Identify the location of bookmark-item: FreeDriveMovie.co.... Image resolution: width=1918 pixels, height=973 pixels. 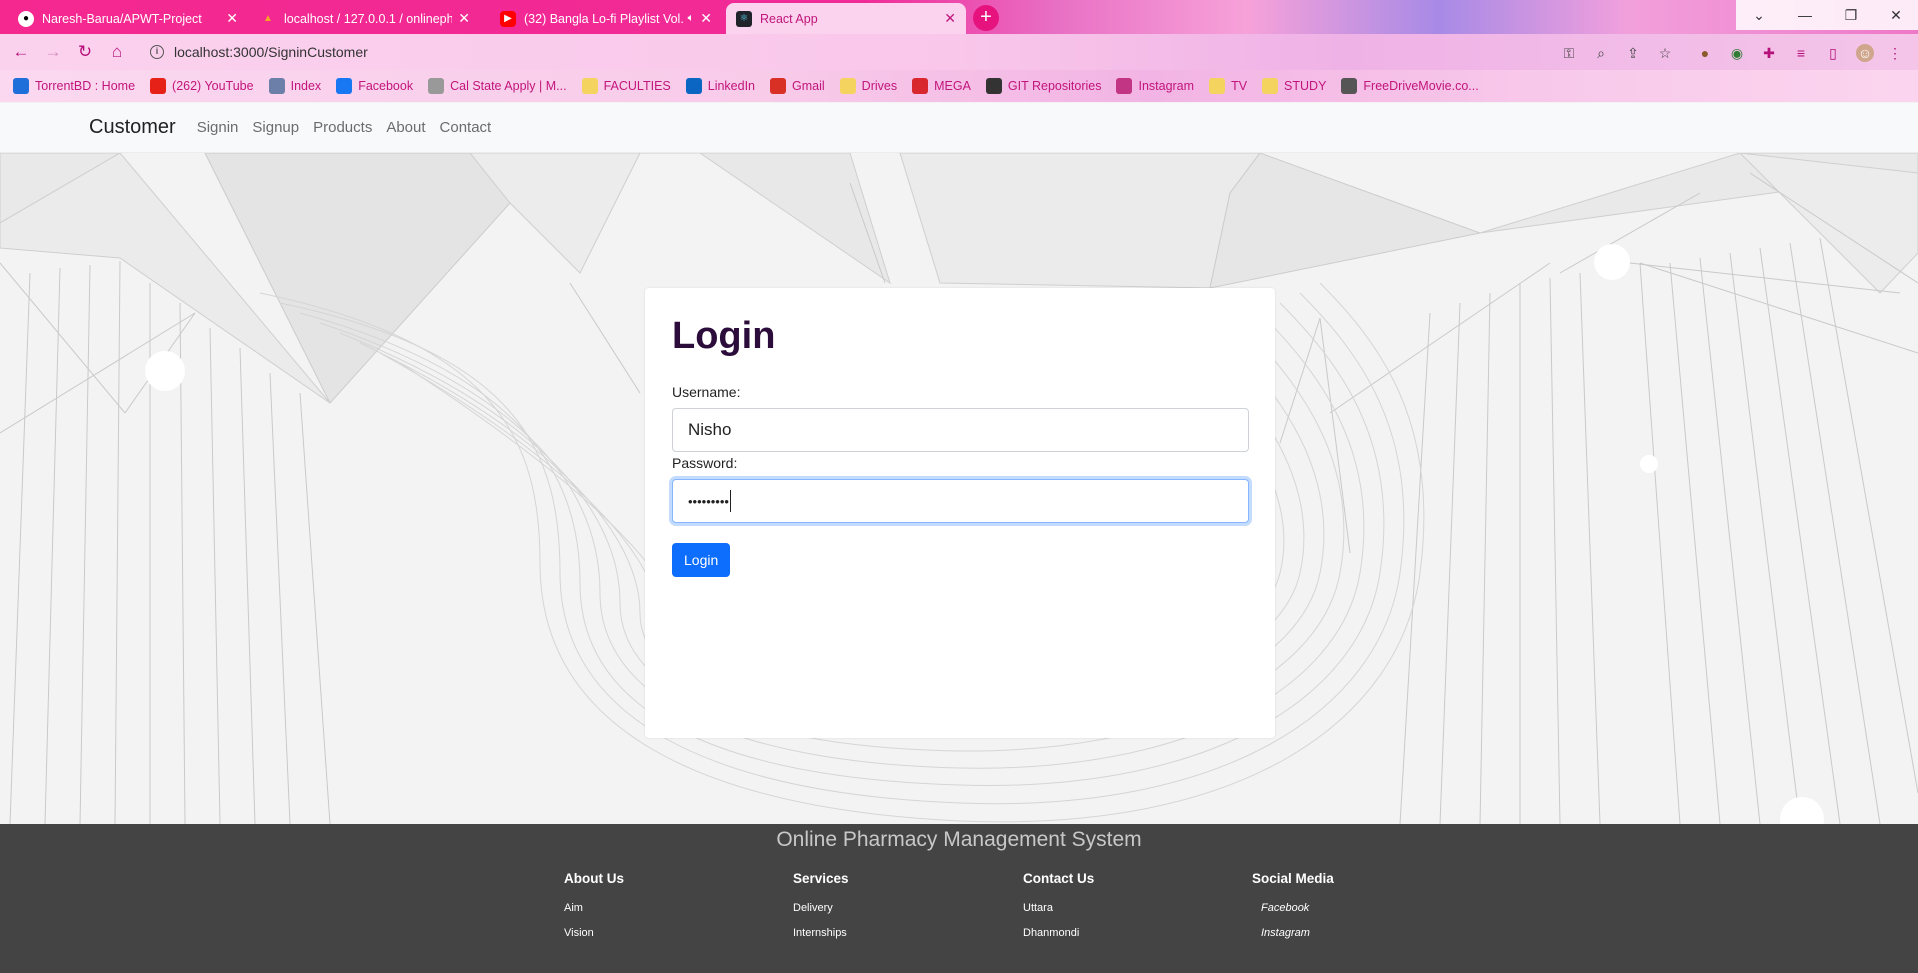
(1410, 86).